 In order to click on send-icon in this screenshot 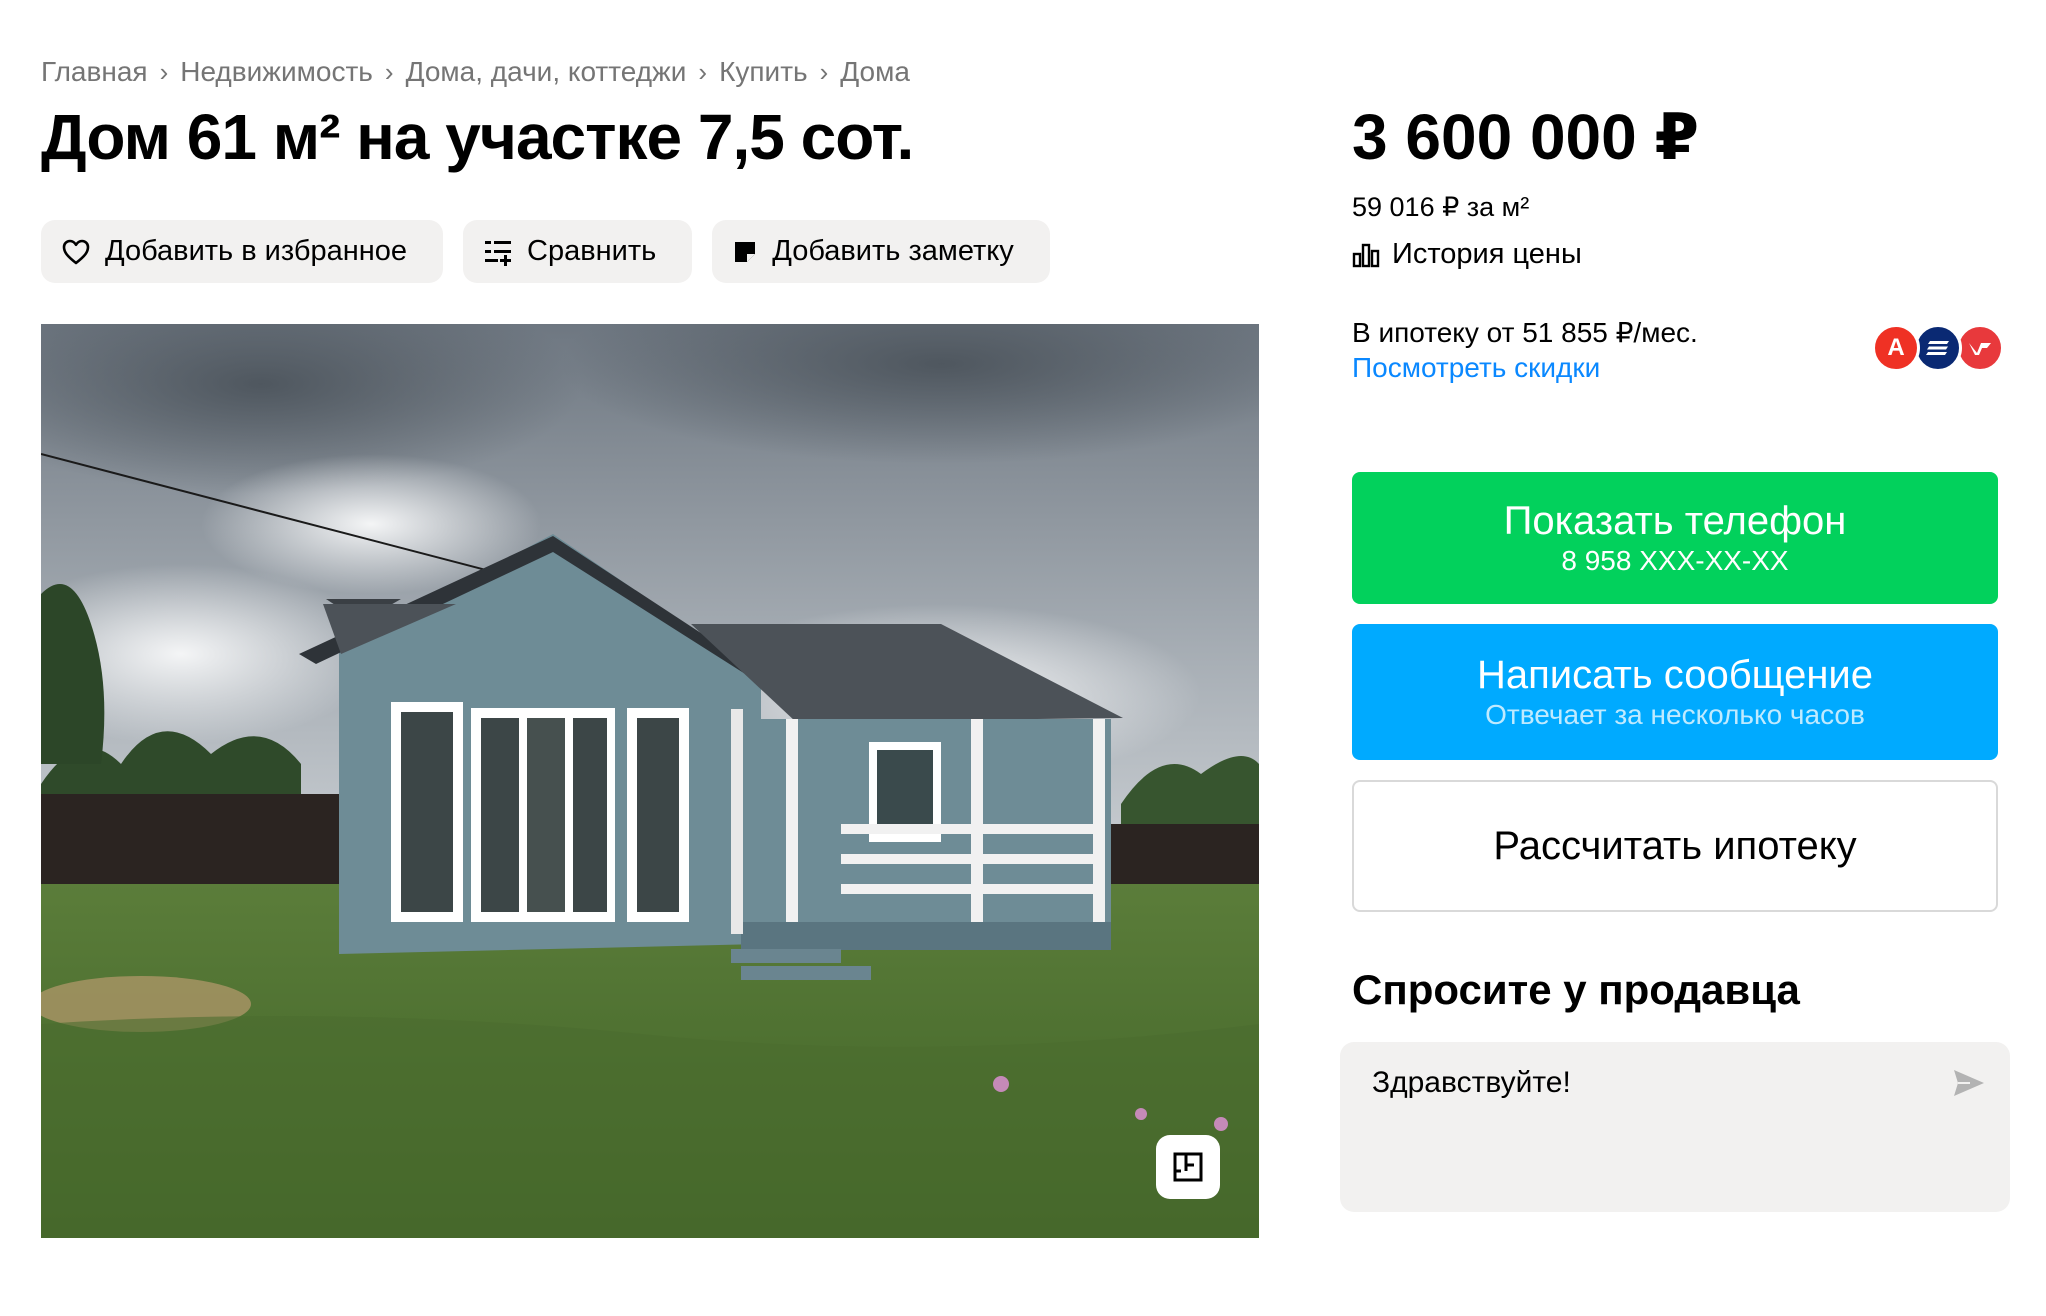, I will do `click(1969, 1085)`.